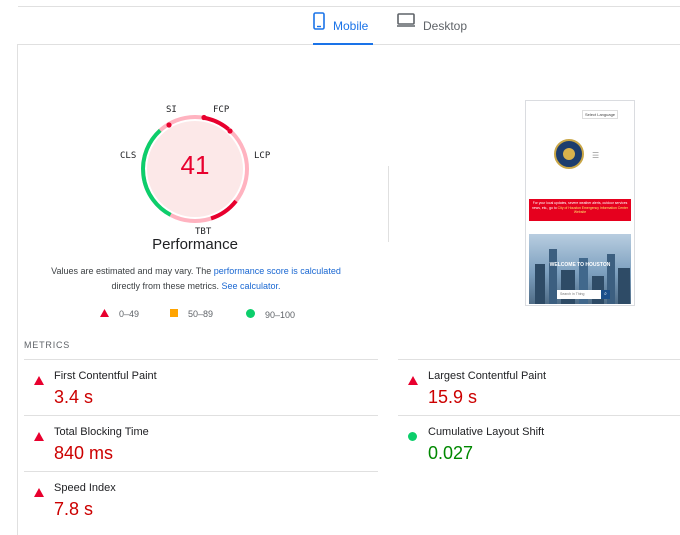 The image size is (680, 535). Describe the element at coordinates (596, 155) in the screenshot. I see `menu-icon: ☰` at that location.